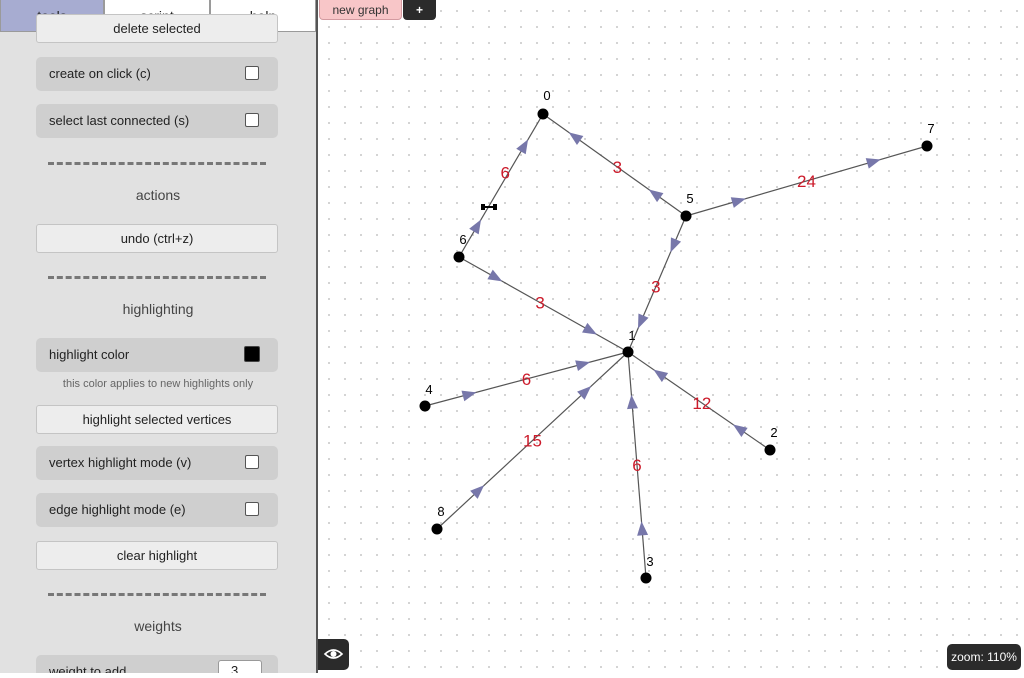 The height and width of the screenshot is (678, 1024). I want to click on highlighting-heading: highlighting, so click(158, 309).